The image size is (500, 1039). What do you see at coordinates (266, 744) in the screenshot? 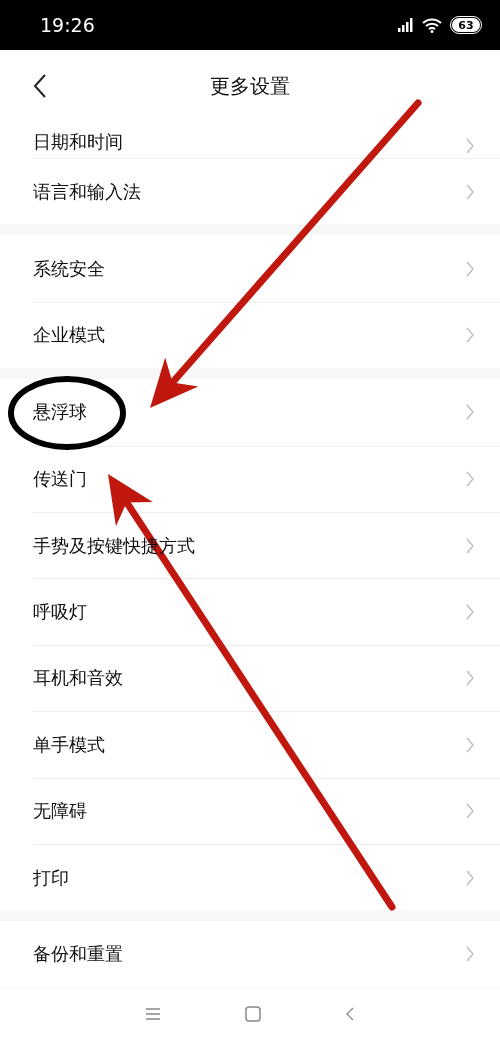
I see `settings-item: 单手模式` at bounding box center [266, 744].